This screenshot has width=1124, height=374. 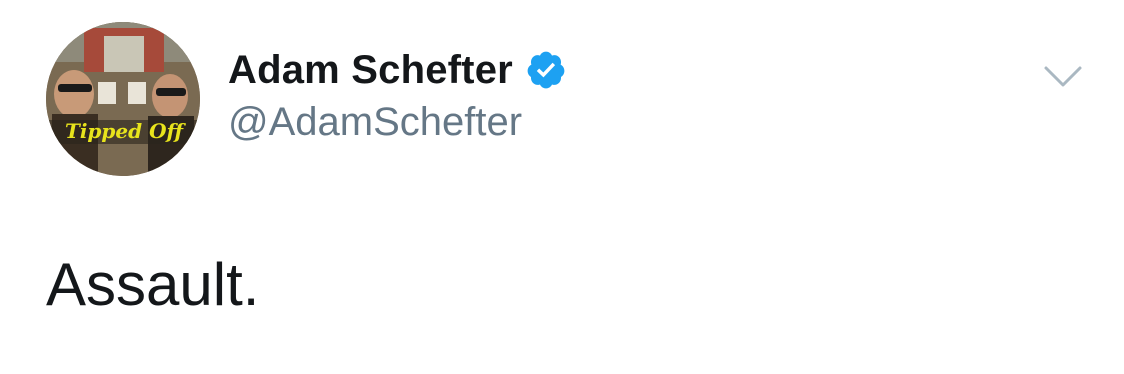 What do you see at coordinates (546, 70) in the screenshot?
I see `verified-badge-icon` at bounding box center [546, 70].